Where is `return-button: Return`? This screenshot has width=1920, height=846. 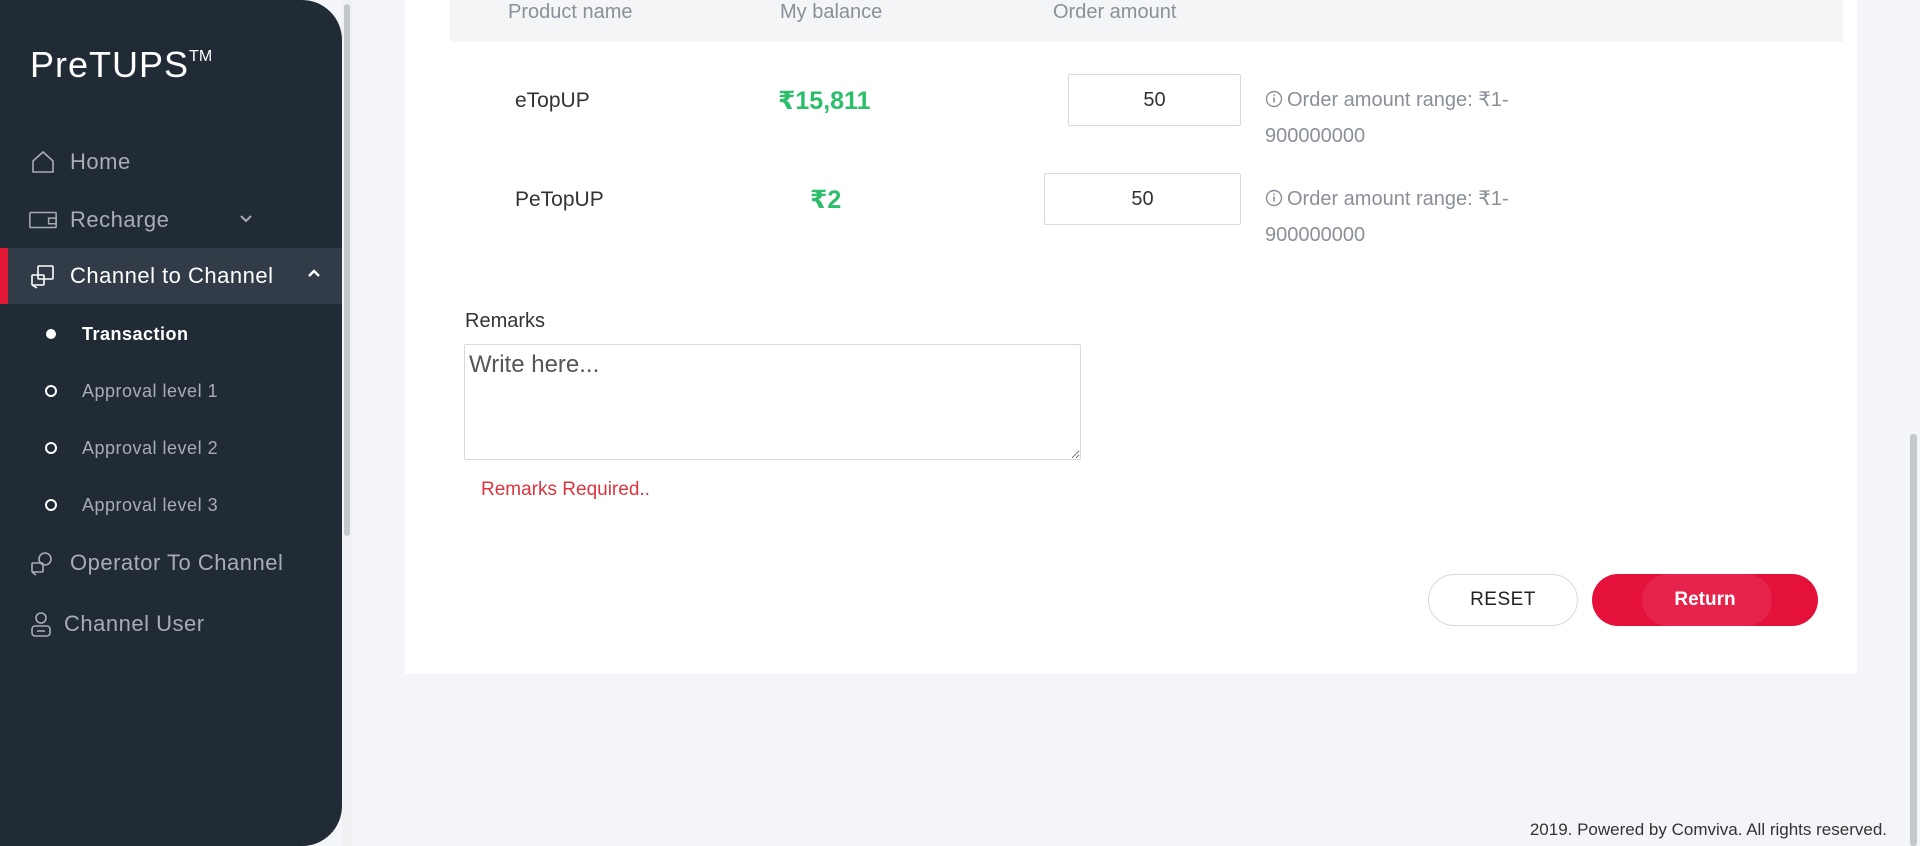
return-button: Return is located at coordinates (1705, 600).